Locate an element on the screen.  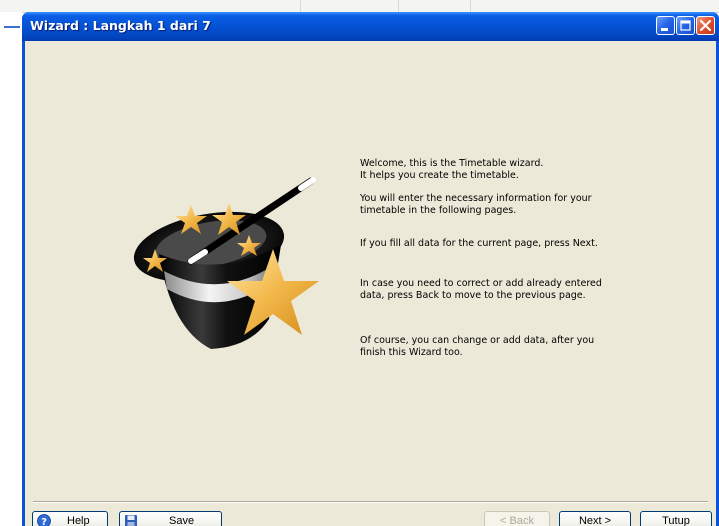
next-button: Next > is located at coordinates (595, 518).